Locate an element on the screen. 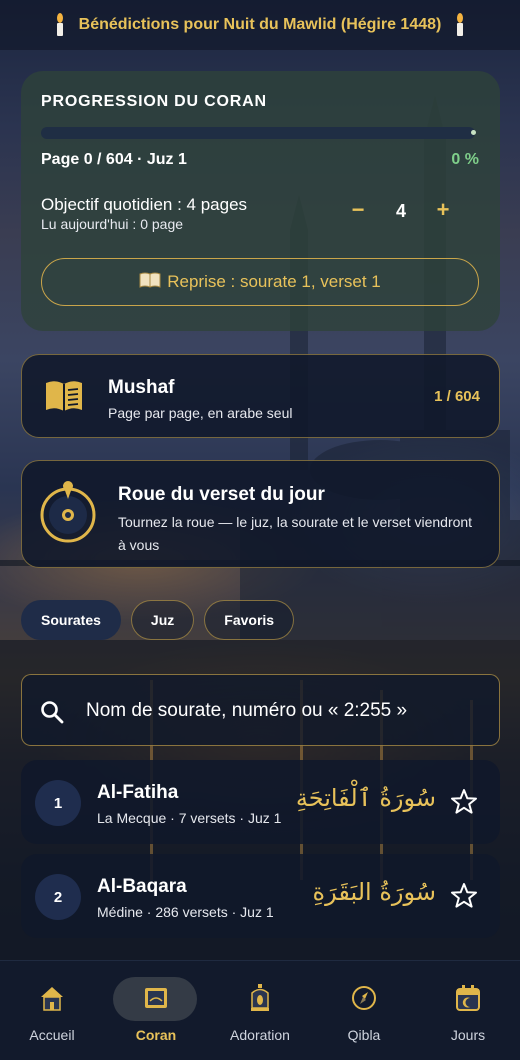 The image size is (520, 1060). daily-goal-text: Objectif quotidien : 4 pages is located at coordinates (144, 204).